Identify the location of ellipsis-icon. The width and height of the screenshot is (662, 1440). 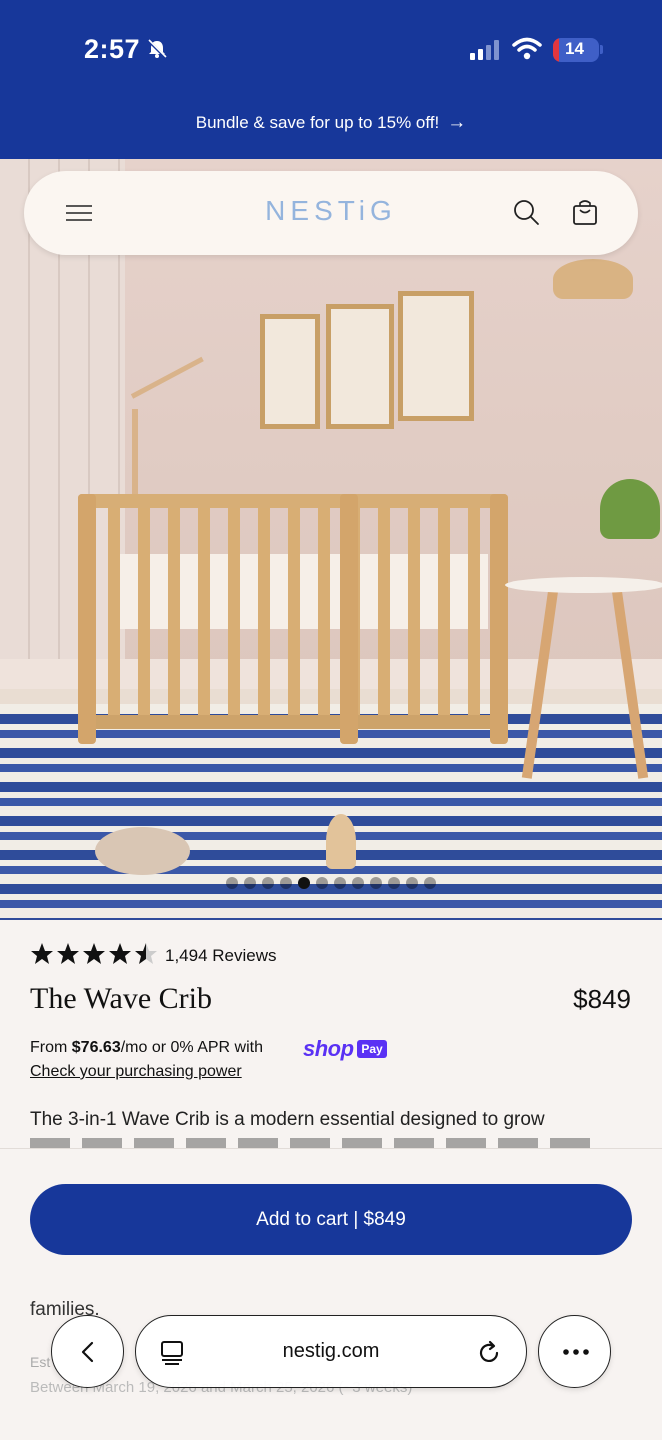
(576, 1352).